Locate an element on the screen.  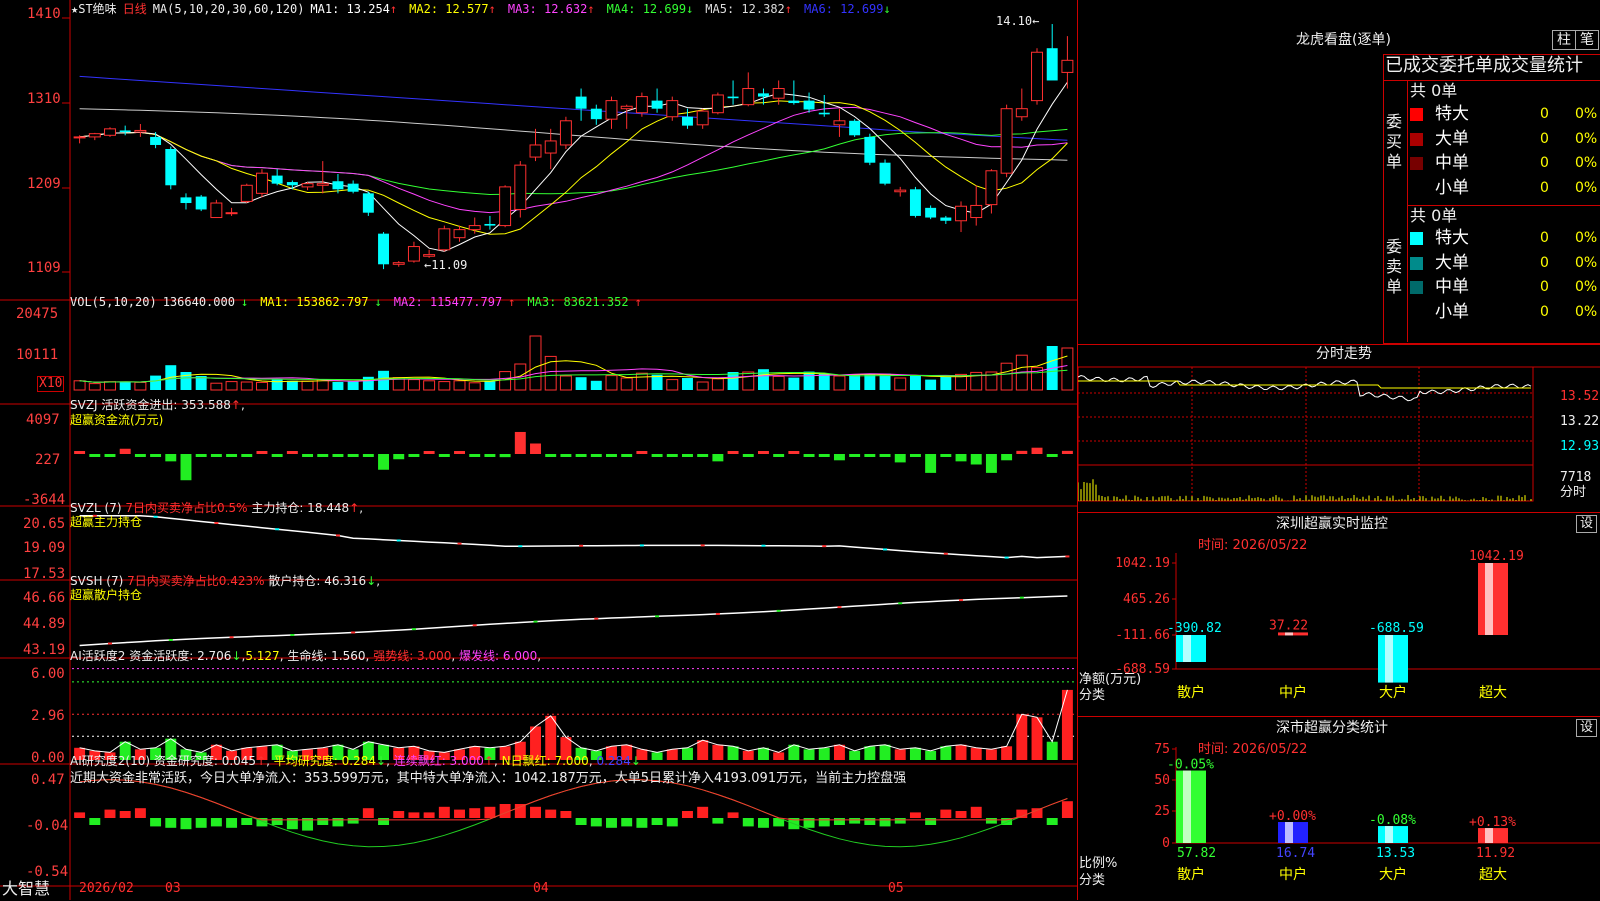
dragon-tick-button: 笔 is located at coordinates (1587, 40).